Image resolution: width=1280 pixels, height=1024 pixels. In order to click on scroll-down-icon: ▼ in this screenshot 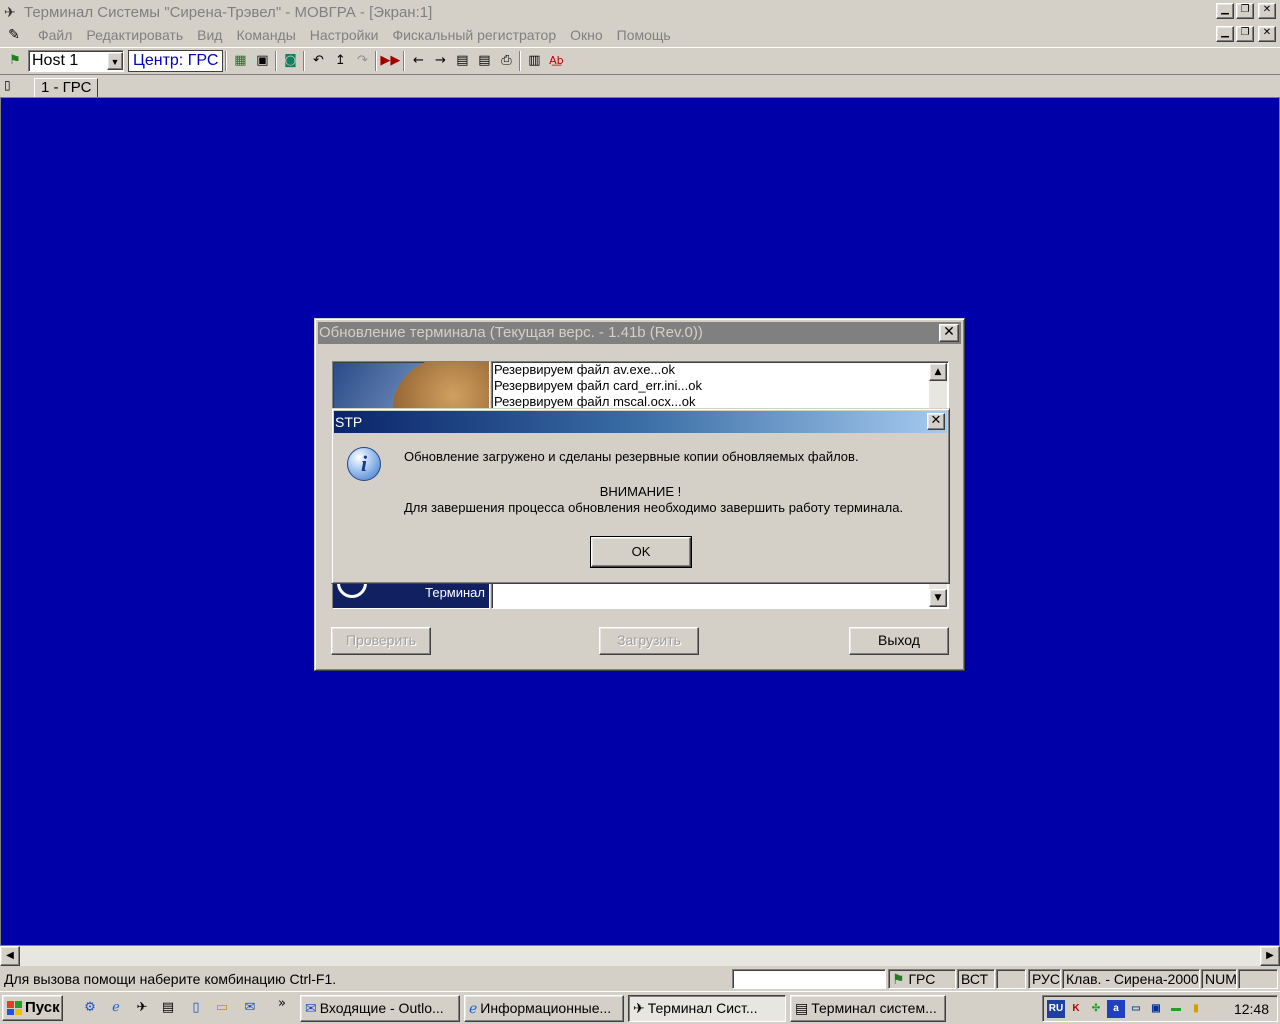, I will do `click(938, 598)`.